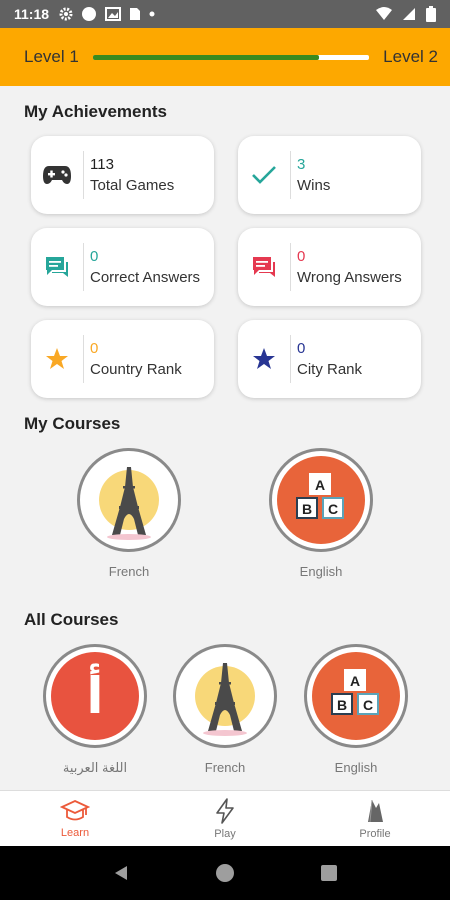 Image resolution: width=450 pixels, height=900 pixels. What do you see at coordinates (152, 14) in the screenshot?
I see `dot-icon` at bounding box center [152, 14].